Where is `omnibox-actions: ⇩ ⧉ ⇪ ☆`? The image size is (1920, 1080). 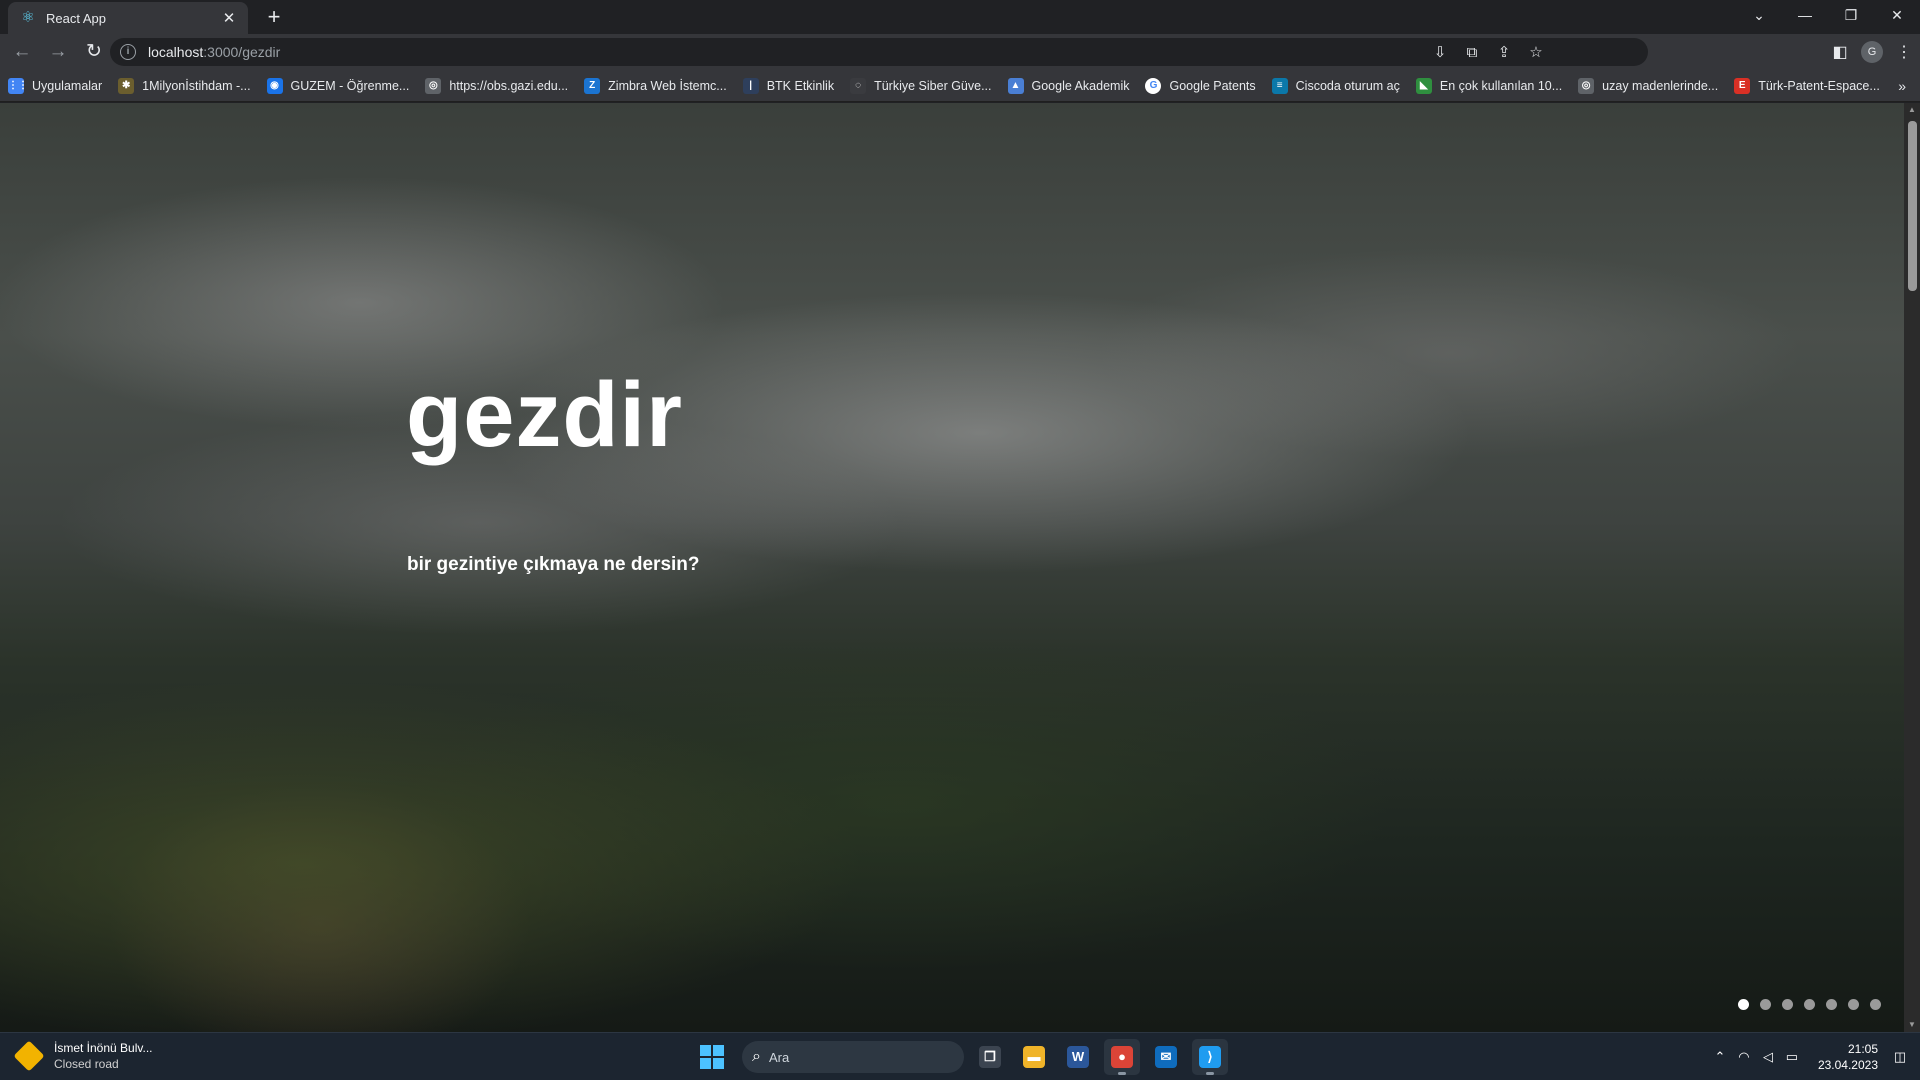 omnibox-actions: ⇩ ⧉ ⇪ ☆ is located at coordinates (1488, 52).